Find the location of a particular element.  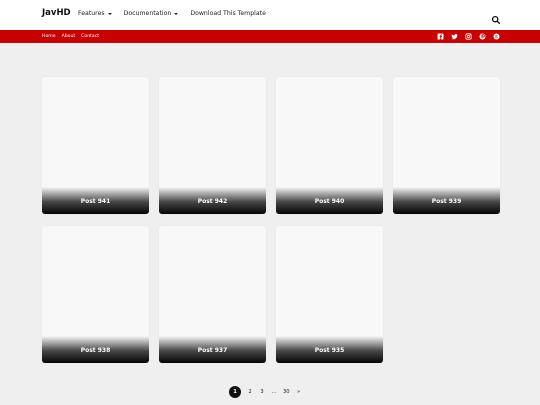

nav-item-download-template: Download This Template is located at coordinates (228, 13).